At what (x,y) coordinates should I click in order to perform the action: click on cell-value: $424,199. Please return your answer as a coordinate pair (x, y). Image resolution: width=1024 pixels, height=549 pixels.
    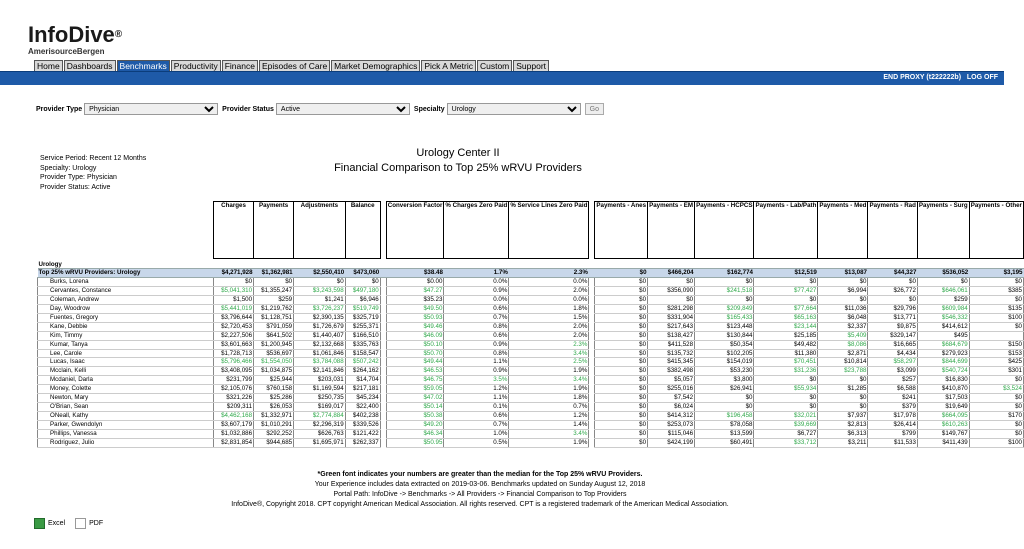
    Looking at the image, I should click on (671, 443).